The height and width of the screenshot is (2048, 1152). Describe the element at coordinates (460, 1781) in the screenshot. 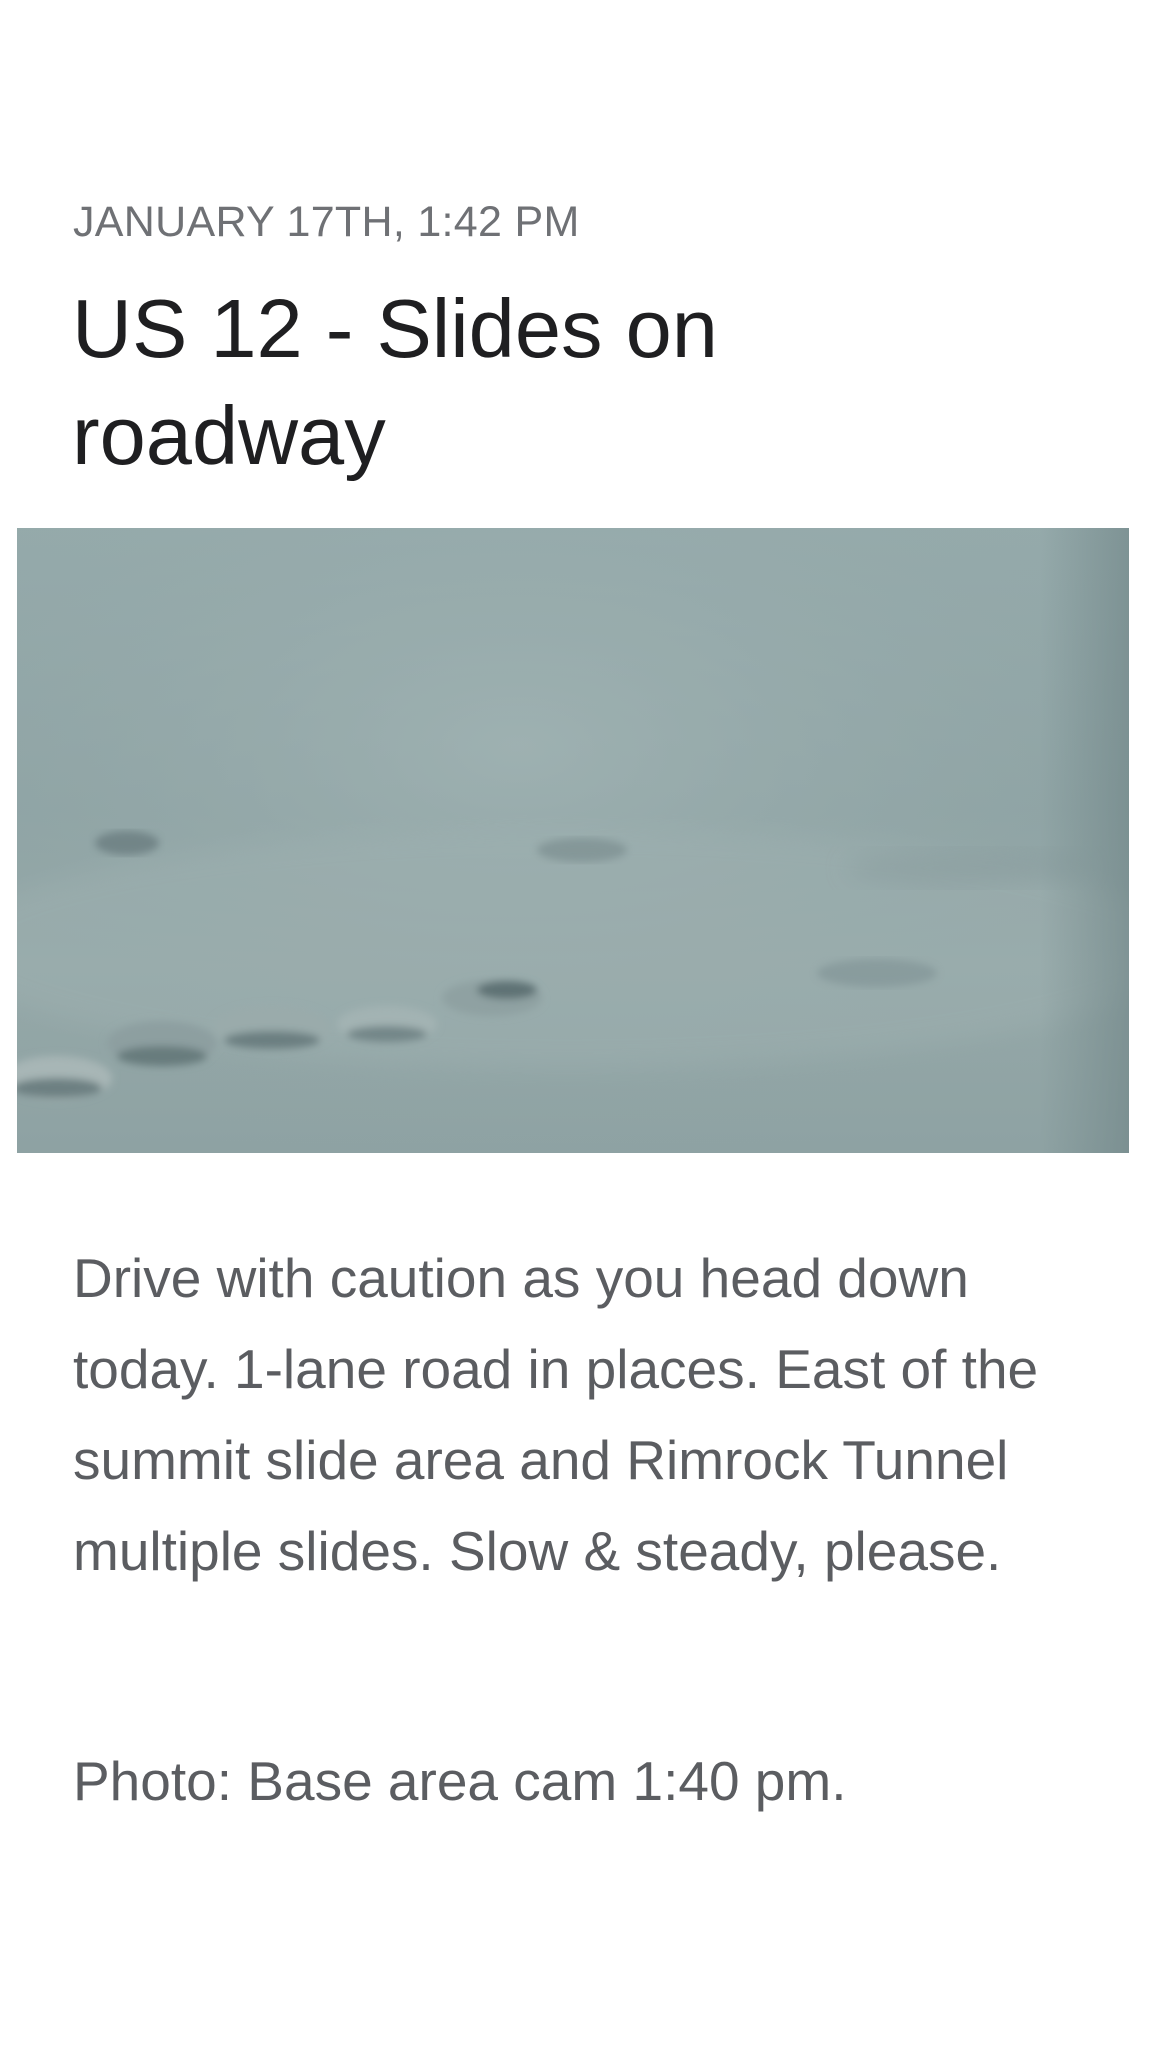

I see `photo-caption: Photo: Base area cam 1:40 pm.` at that location.